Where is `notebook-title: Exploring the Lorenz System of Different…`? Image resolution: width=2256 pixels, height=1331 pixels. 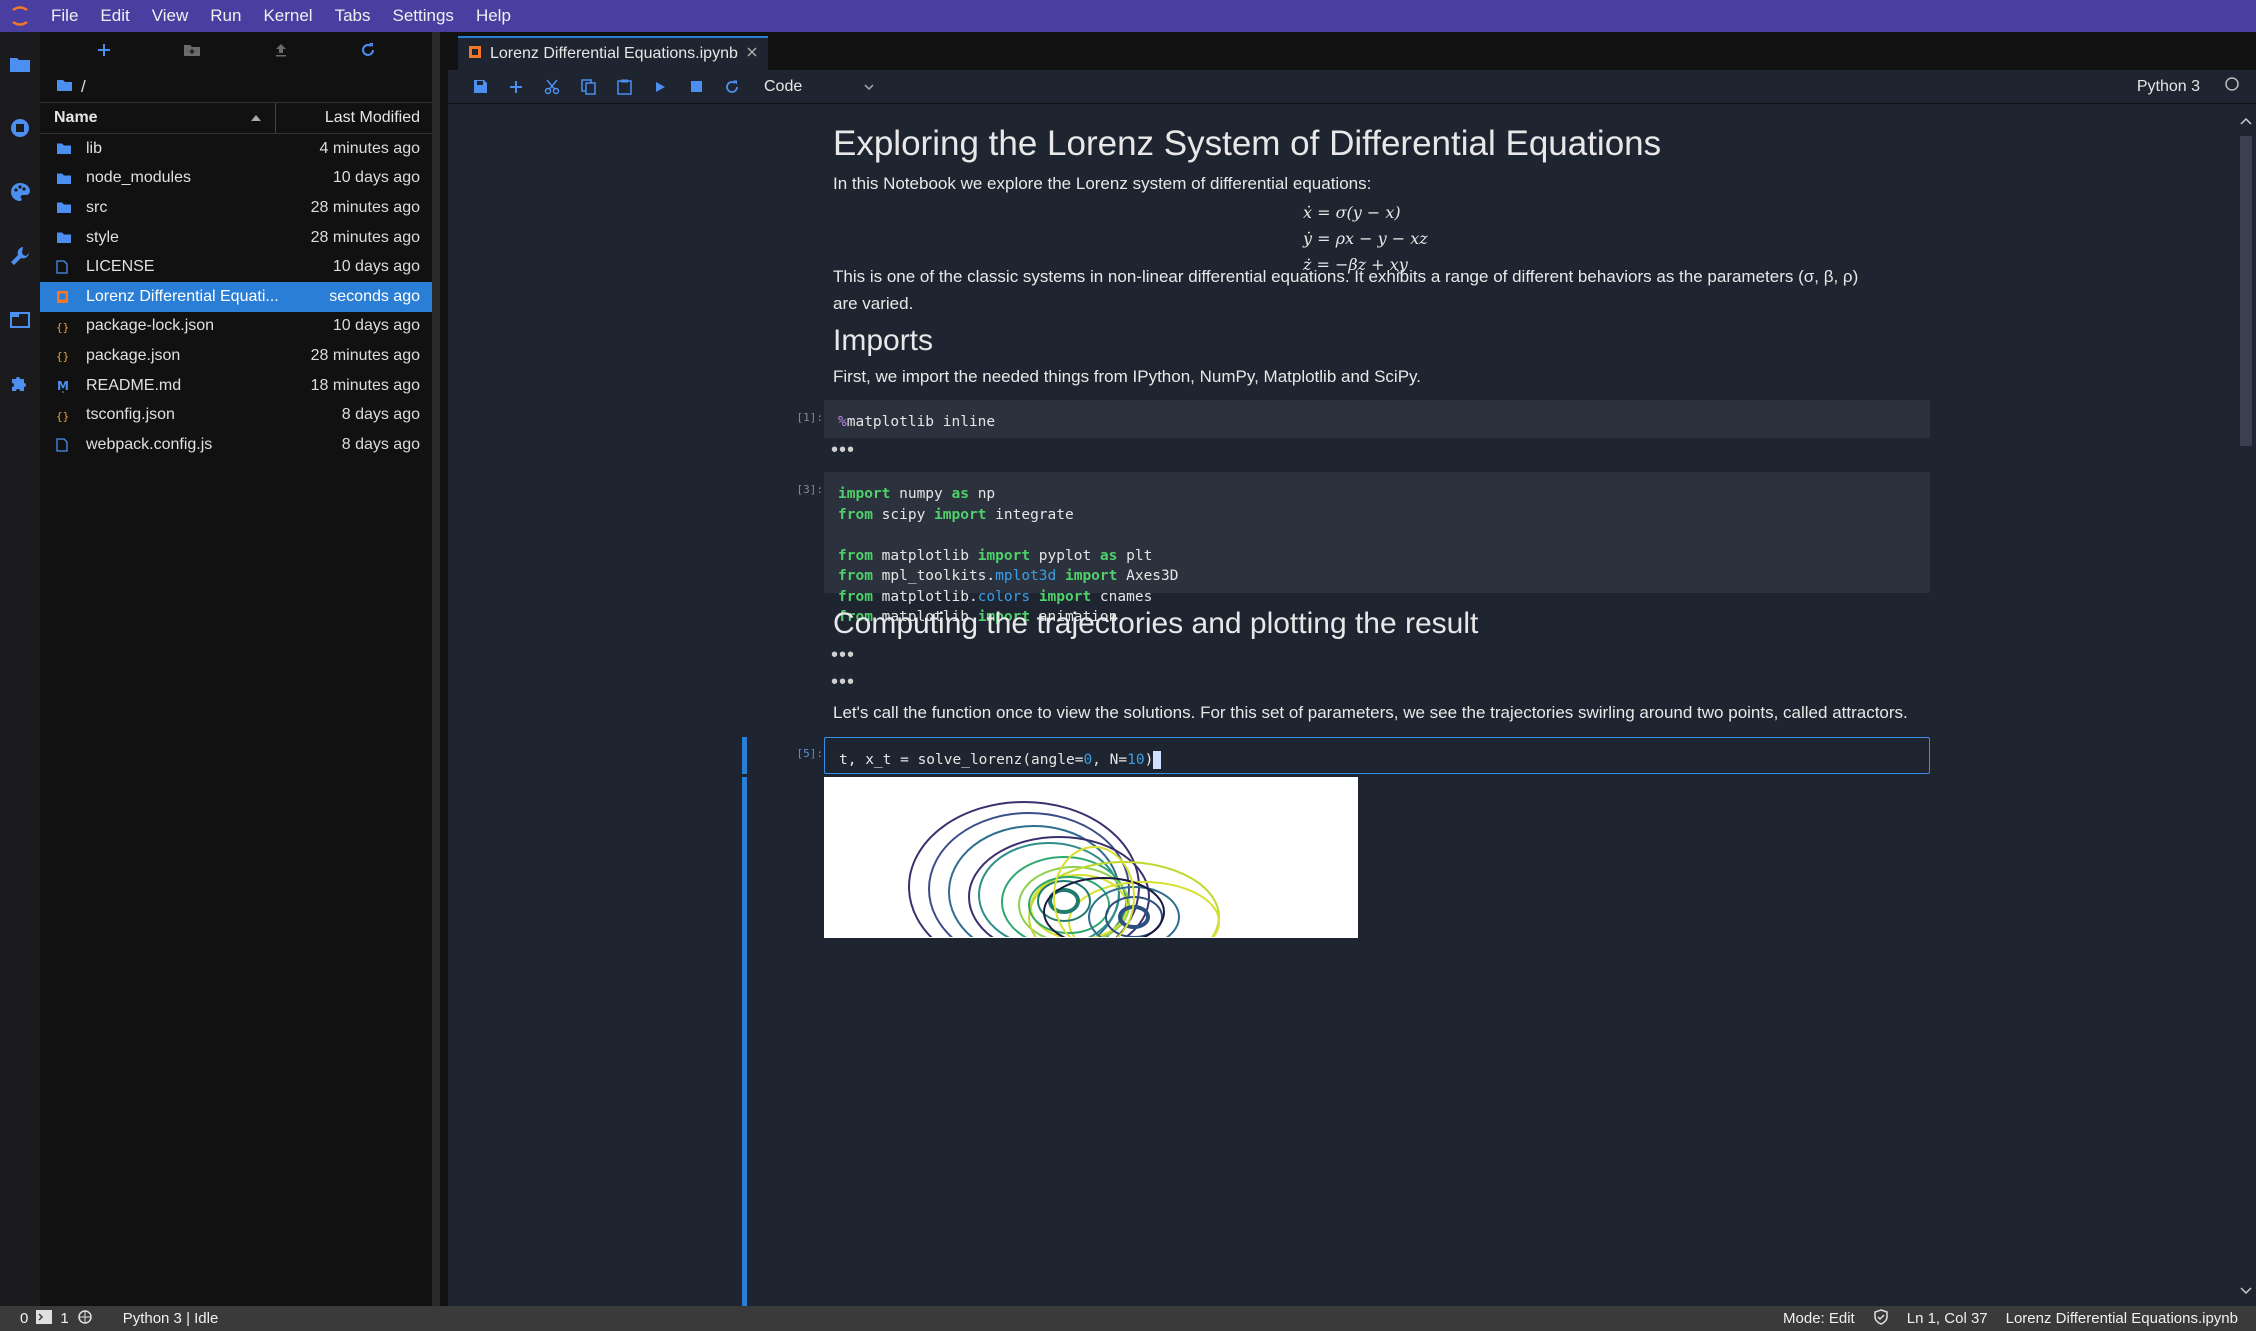 notebook-title: Exploring the Lorenz System of Different… is located at coordinates (1247, 143).